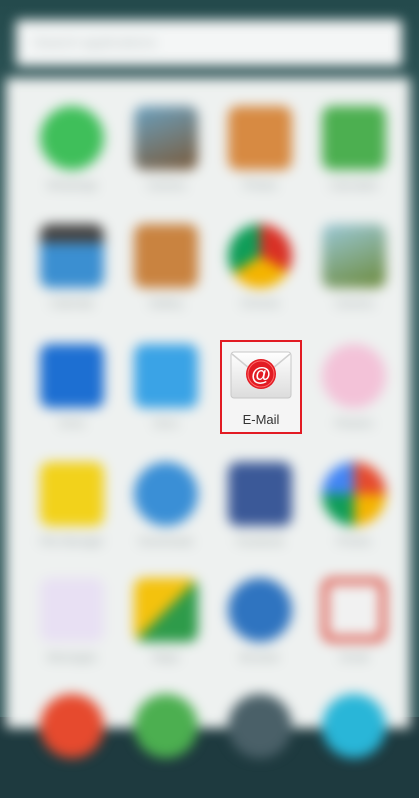  What do you see at coordinates (166, 658) in the screenshot?
I see `app-label: Maps` at bounding box center [166, 658].